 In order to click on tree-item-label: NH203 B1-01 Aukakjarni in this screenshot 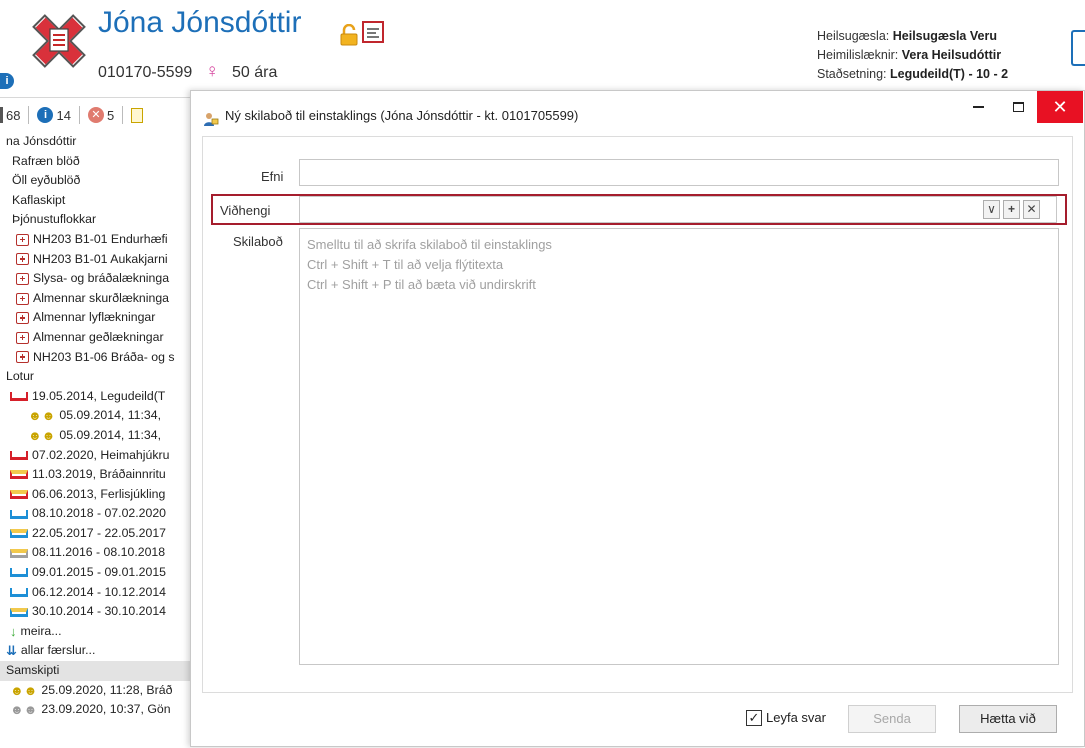, I will do `click(100, 258)`.